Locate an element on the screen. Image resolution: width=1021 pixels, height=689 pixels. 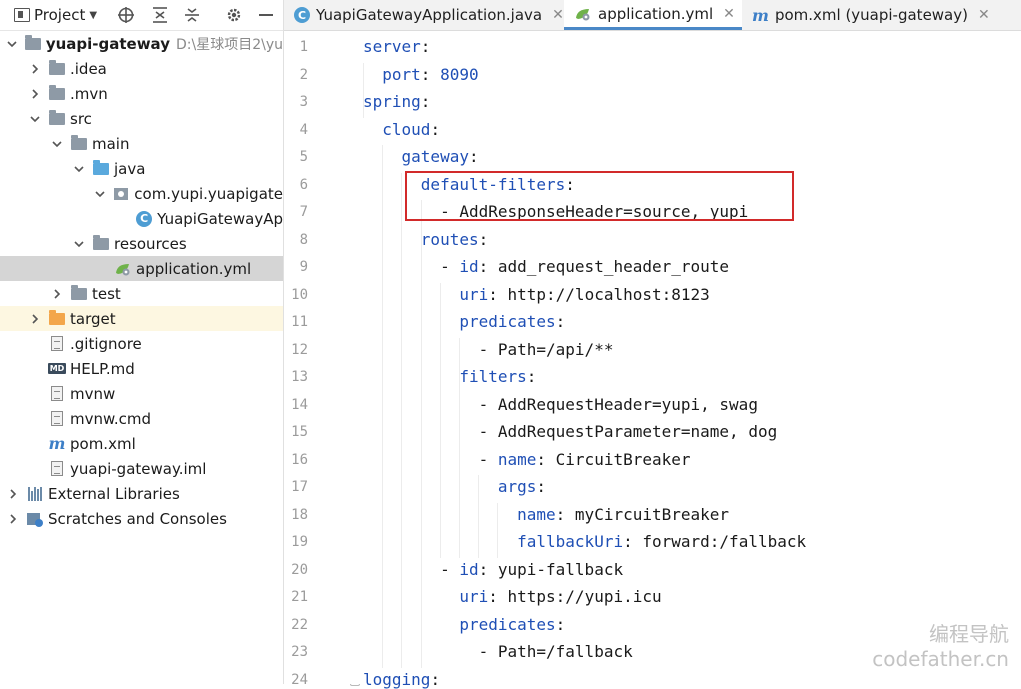
code-line: uri: https://yupi.icu is located at coordinates (560, 596).